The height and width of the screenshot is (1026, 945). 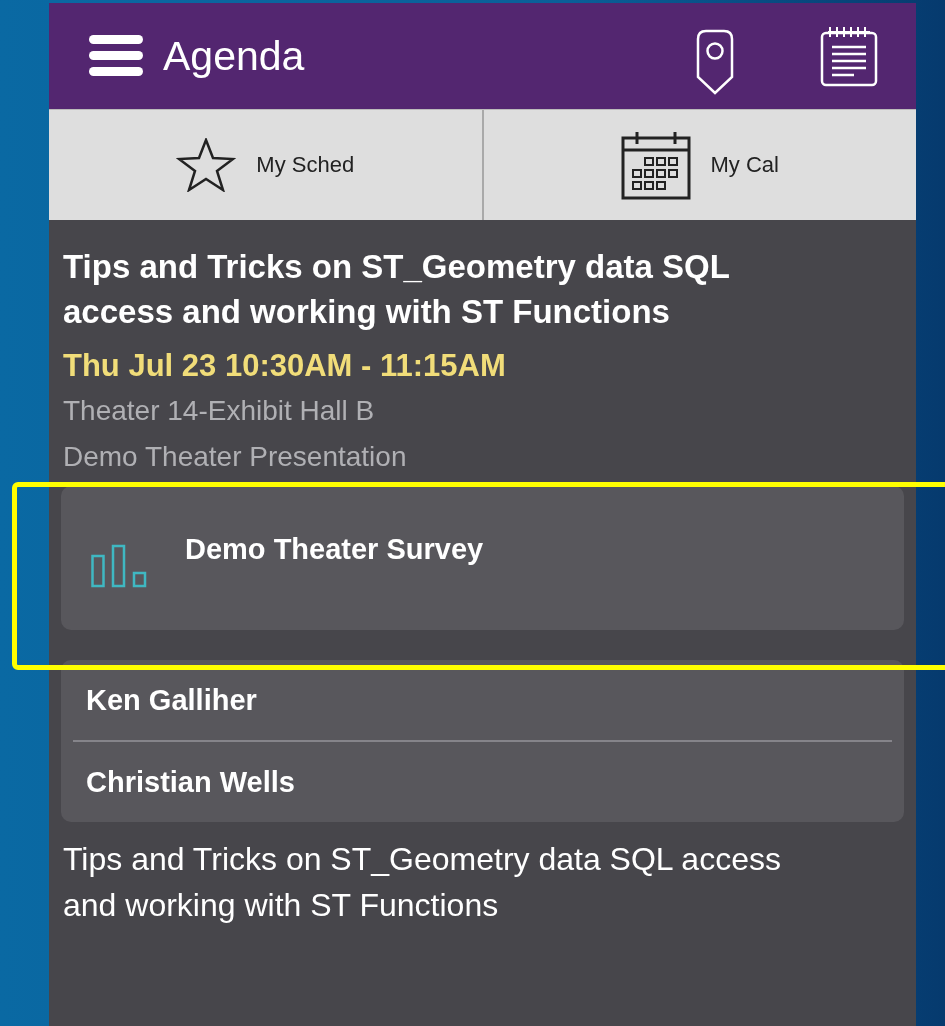 I want to click on session-location: Theater 14-Exhibit Hall B, so click(x=219, y=411).